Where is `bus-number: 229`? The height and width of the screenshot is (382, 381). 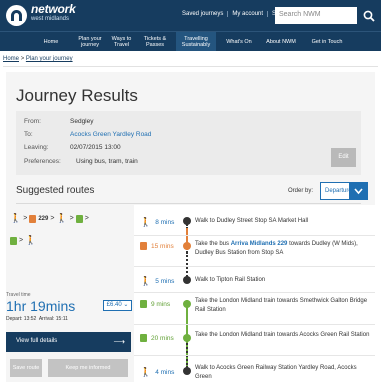
bus-number: 229 is located at coordinates (43, 218).